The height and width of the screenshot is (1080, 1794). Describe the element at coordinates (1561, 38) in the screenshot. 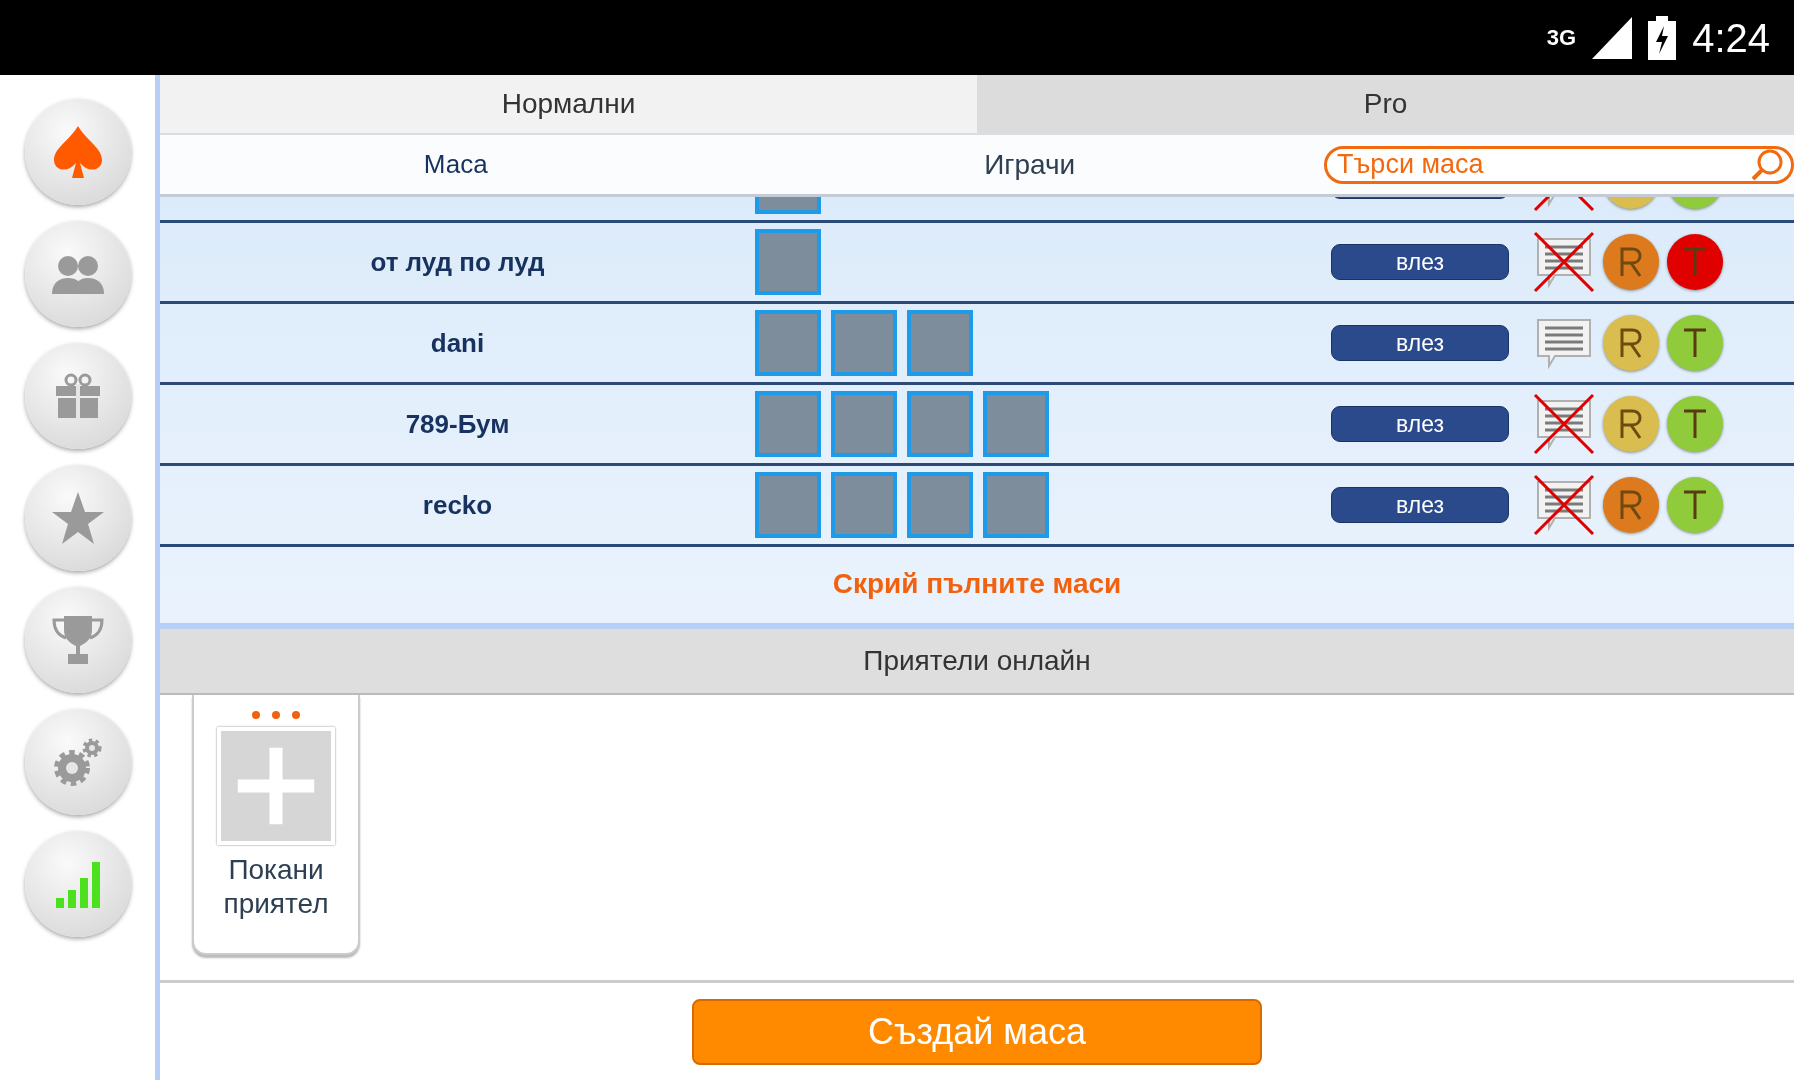

I see `network-type: 3G` at that location.